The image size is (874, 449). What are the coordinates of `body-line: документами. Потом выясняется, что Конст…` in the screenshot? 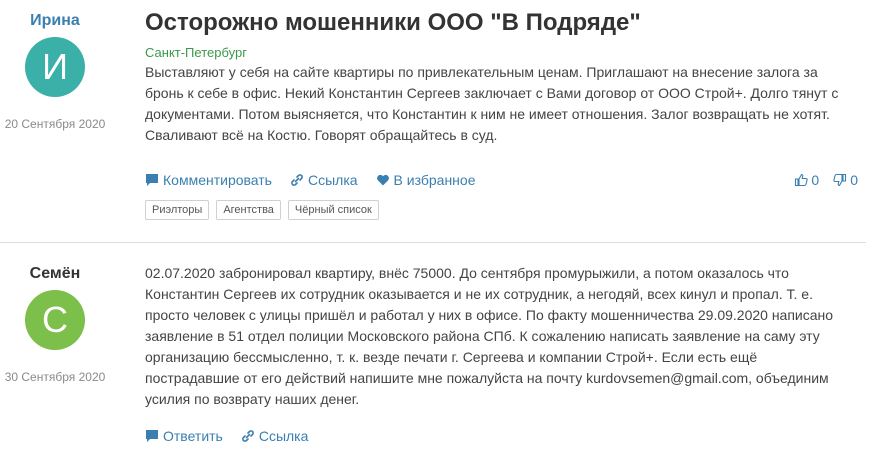 It's located at (487, 114).